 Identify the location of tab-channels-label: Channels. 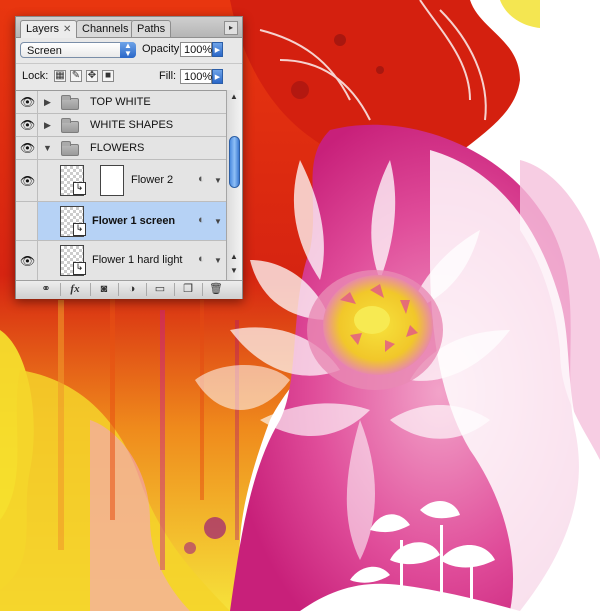
(105, 29).